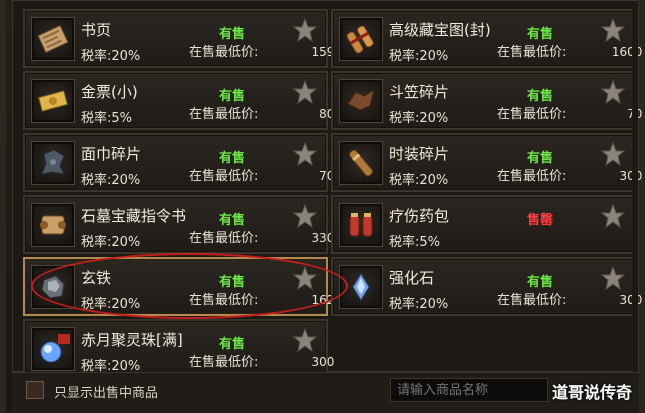  What do you see at coordinates (178, 286) in the screenshot?
I see `item-card: 玄铁 有售 税率:20% 在售最低价: 162` at bounding box center [178, 286].